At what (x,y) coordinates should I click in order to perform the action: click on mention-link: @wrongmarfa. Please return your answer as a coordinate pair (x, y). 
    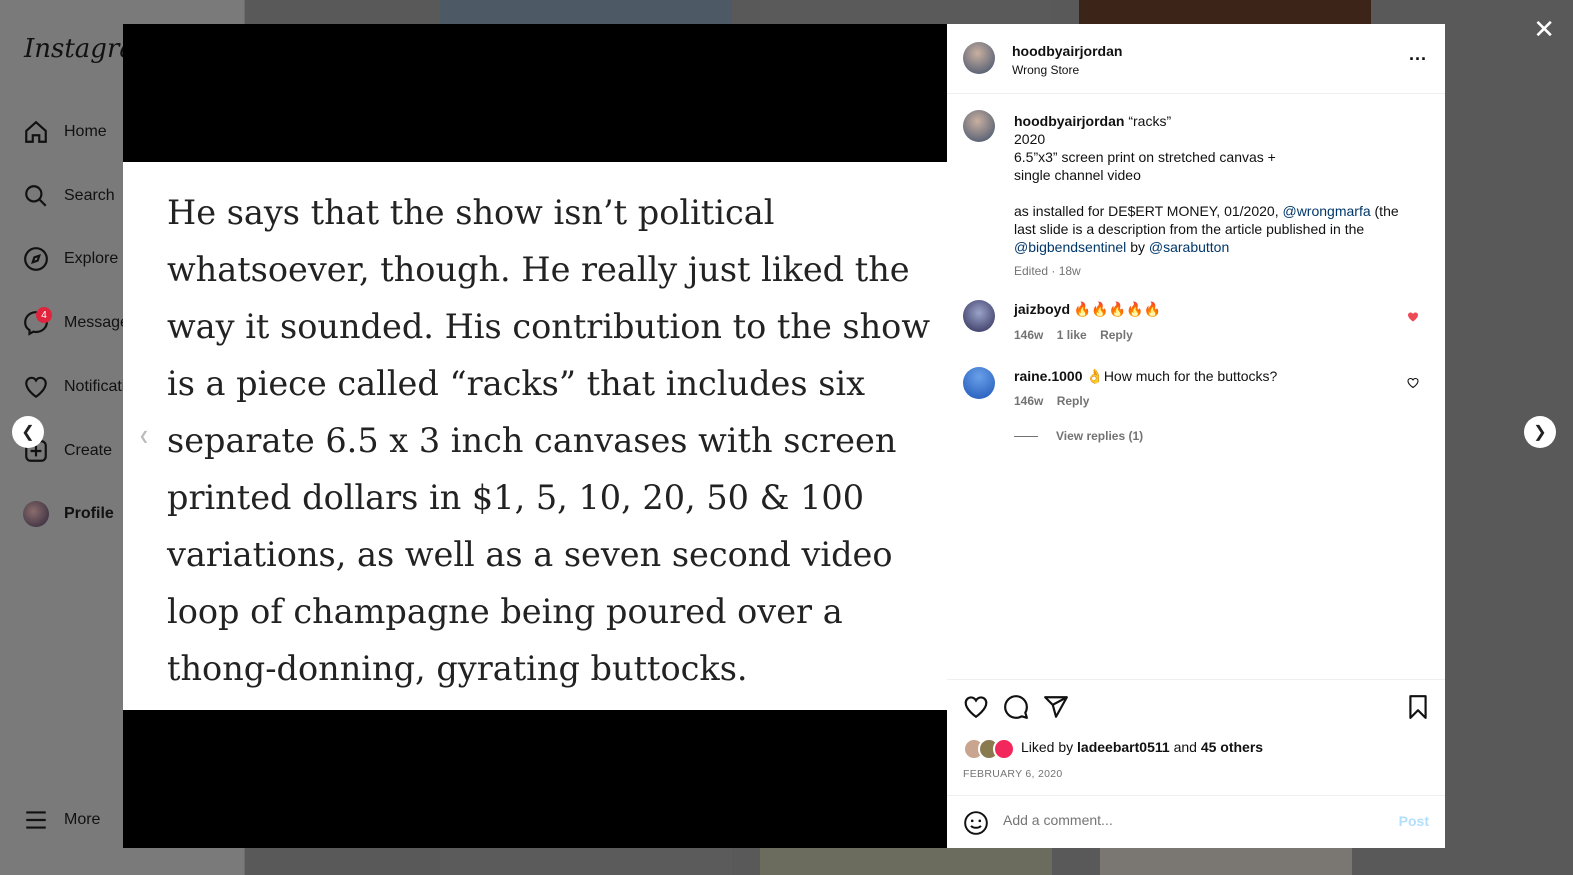
    Looking at the image, I should click on (1326, 211).